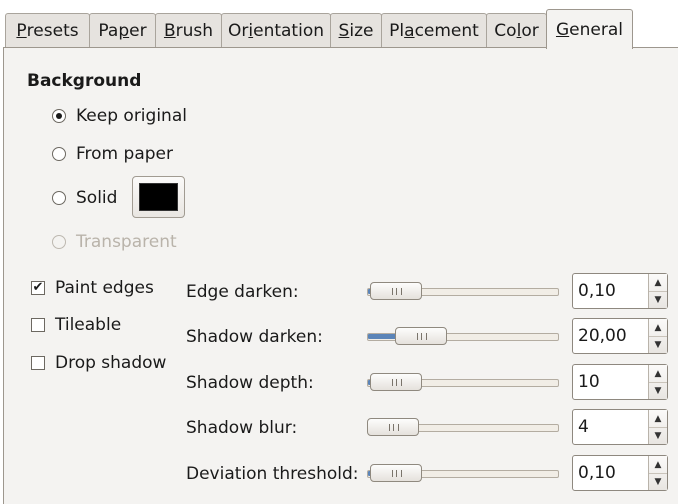  I want to click on deviation-threshold-label: Deviation threshold:, so click(272, 474).